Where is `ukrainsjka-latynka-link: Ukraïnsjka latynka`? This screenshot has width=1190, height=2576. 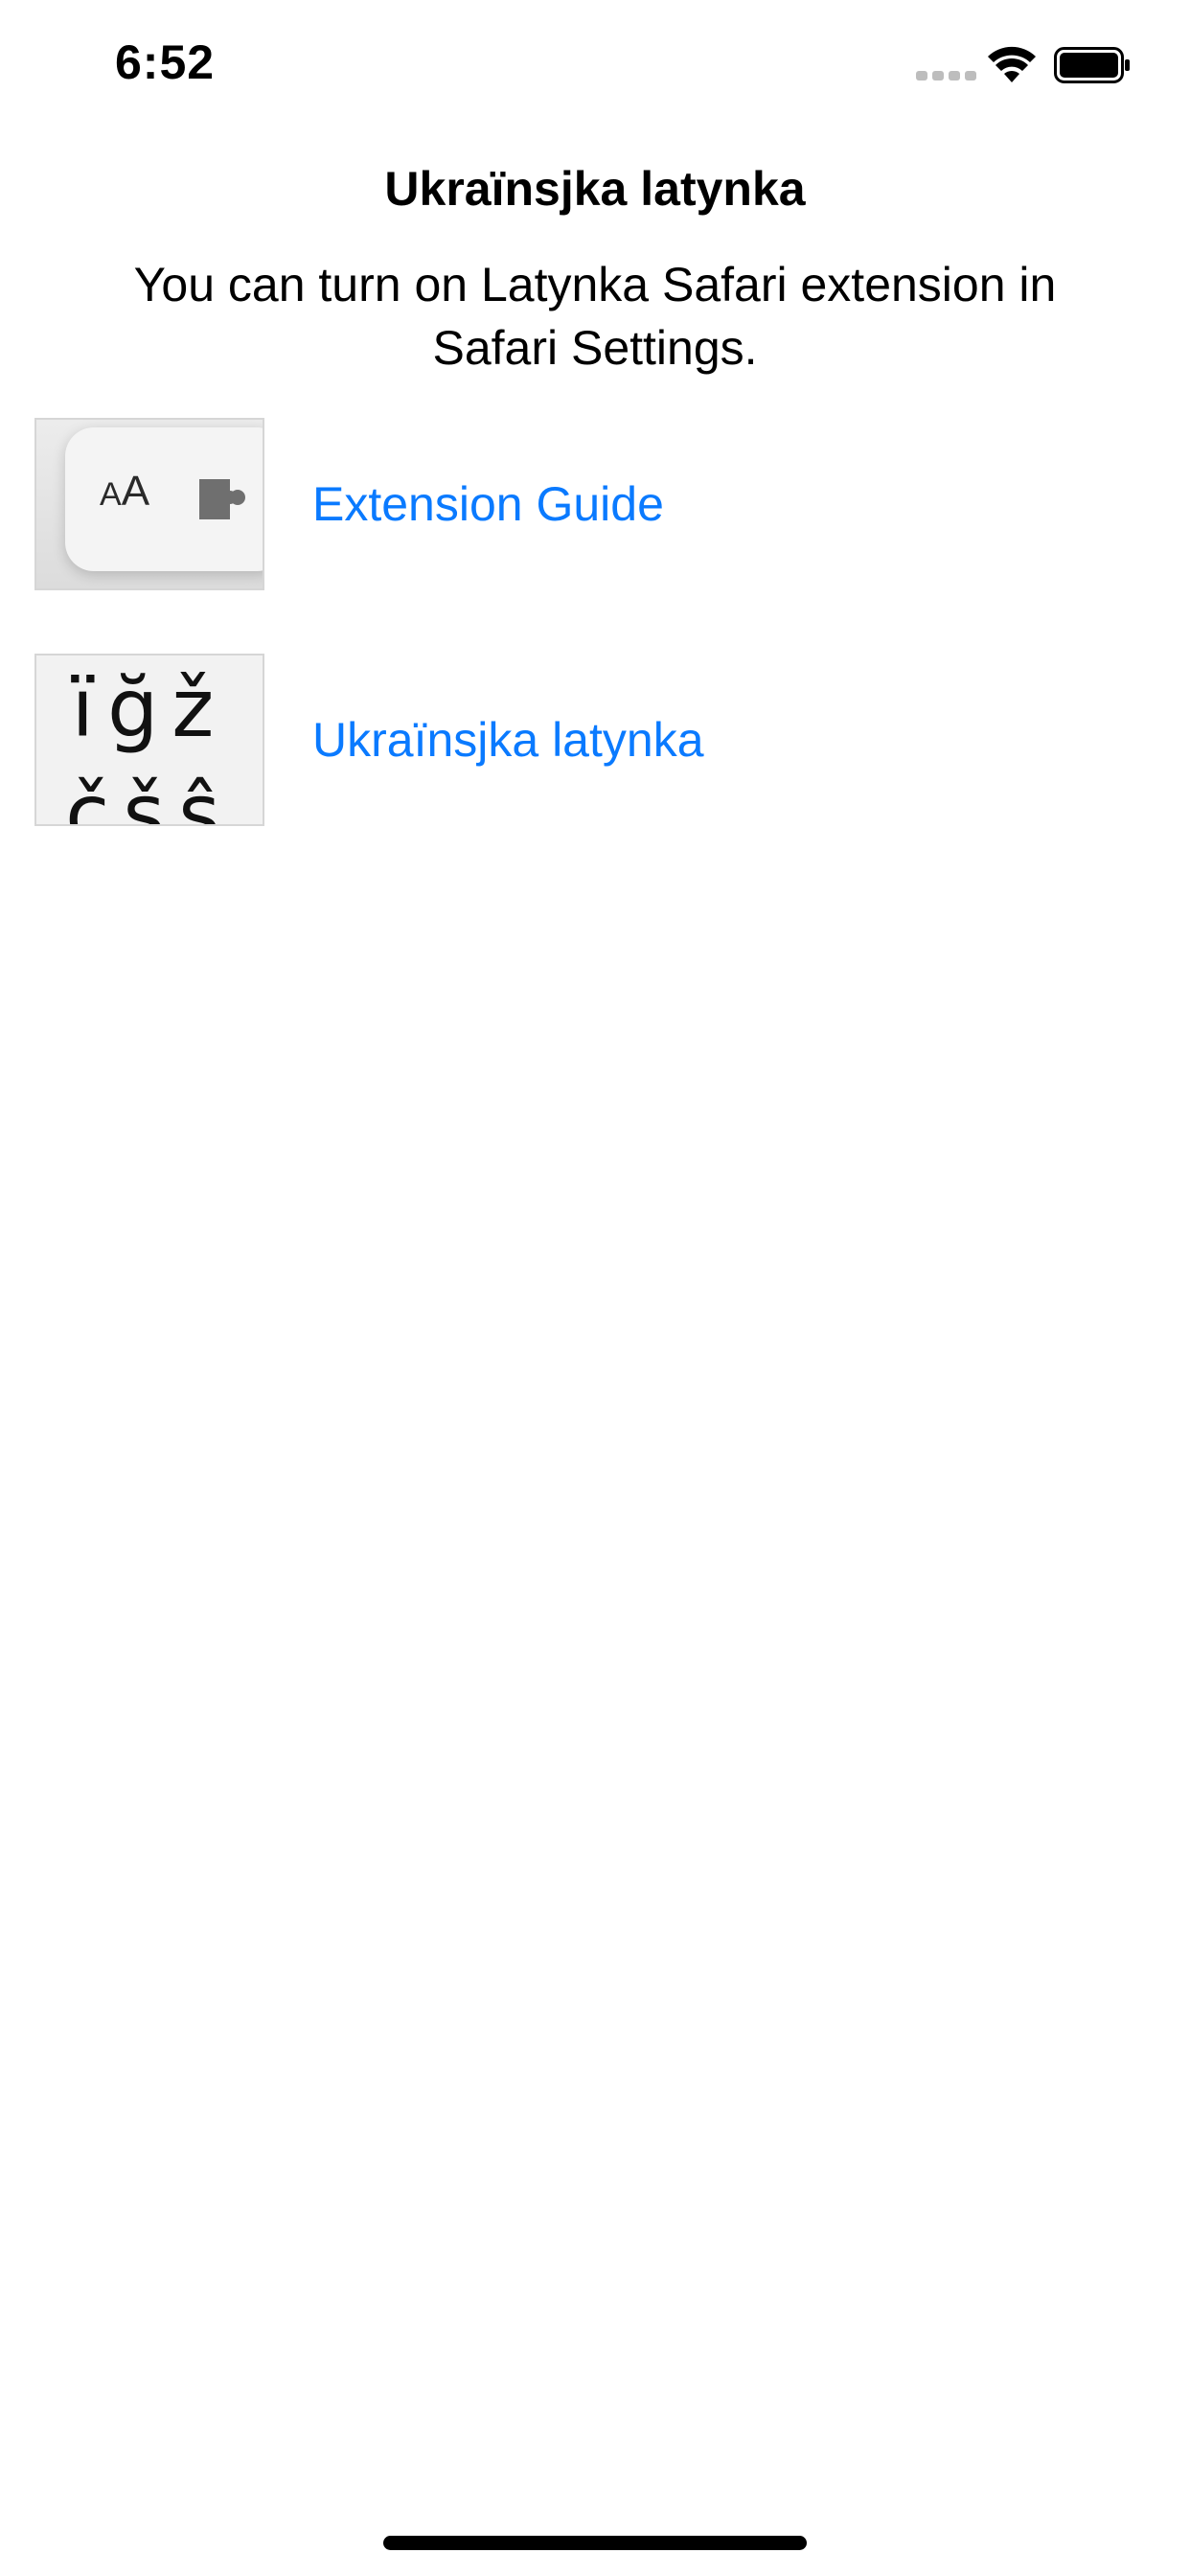 ukrainsjka-latynka-link: Ukraïnsjka latynka is located at coordinates (508, 740).